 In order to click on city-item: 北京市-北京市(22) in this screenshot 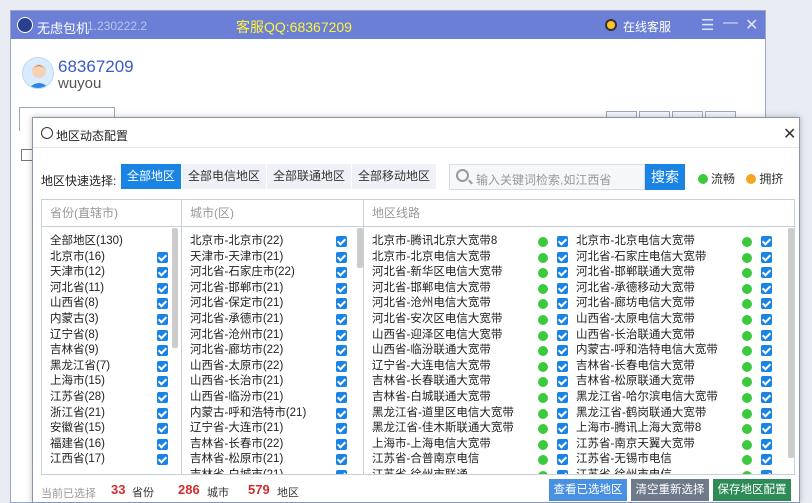, I will do `click(272, 242)`.